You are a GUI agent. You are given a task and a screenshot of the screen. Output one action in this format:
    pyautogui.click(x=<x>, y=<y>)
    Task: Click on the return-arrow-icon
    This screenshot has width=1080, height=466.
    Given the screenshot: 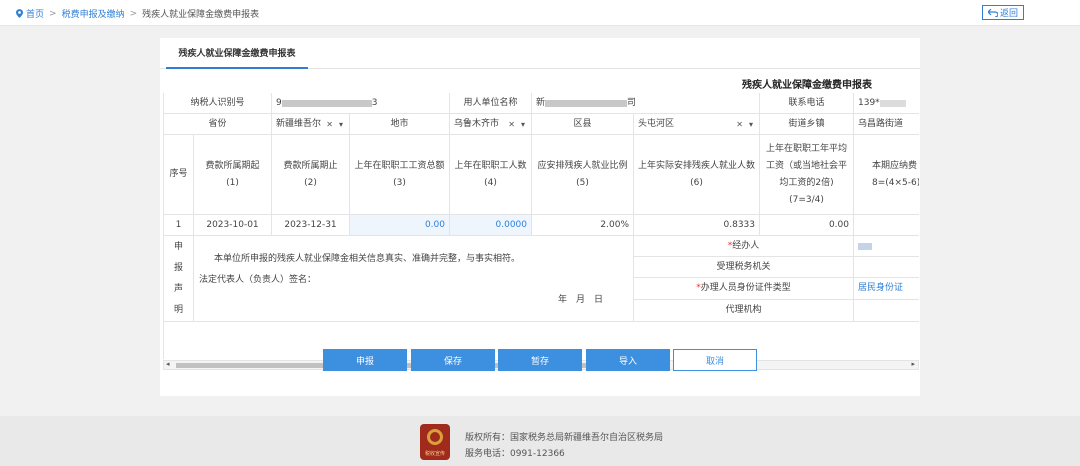 What is the action you would take?
    pyautogui.click(x=992, y=12)
    